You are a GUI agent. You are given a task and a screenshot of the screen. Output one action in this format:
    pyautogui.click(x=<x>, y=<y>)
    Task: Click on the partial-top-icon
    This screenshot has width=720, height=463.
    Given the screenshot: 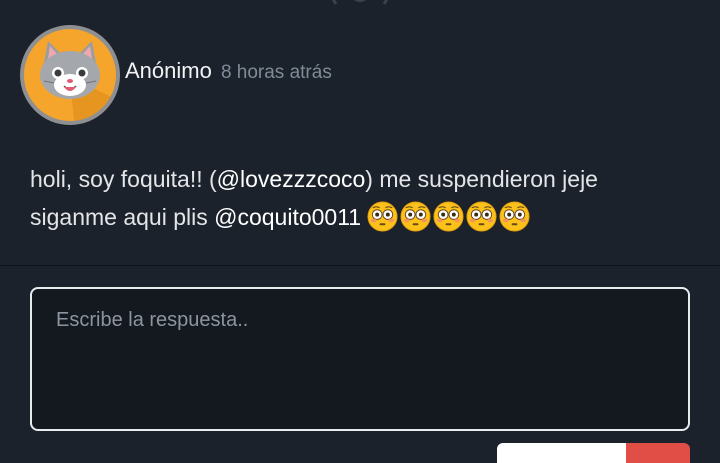 What is the action you would take?
    pyautogui.click(x=360, y=2)
    